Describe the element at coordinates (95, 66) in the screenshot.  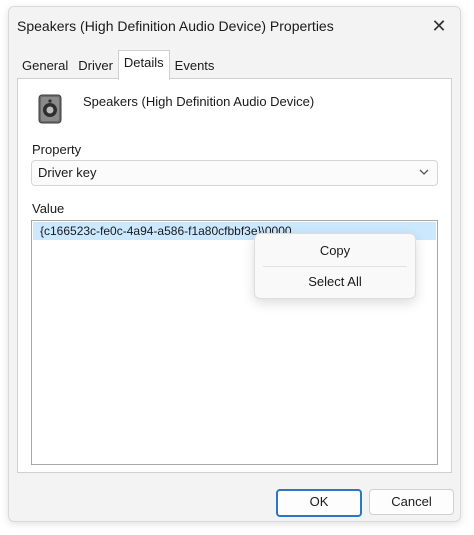
I see `tab-driver: Driver` at that location.